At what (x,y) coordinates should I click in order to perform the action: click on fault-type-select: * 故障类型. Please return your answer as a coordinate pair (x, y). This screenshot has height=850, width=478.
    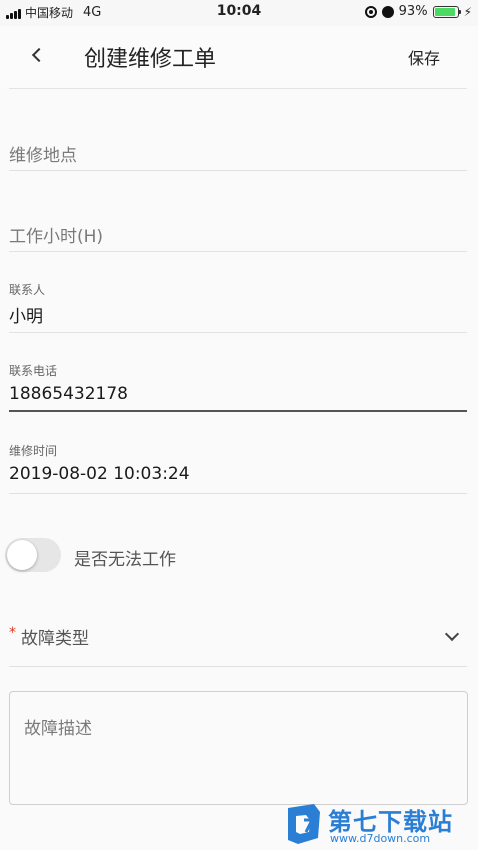
    Looking at the image, I should click on (238, 638).